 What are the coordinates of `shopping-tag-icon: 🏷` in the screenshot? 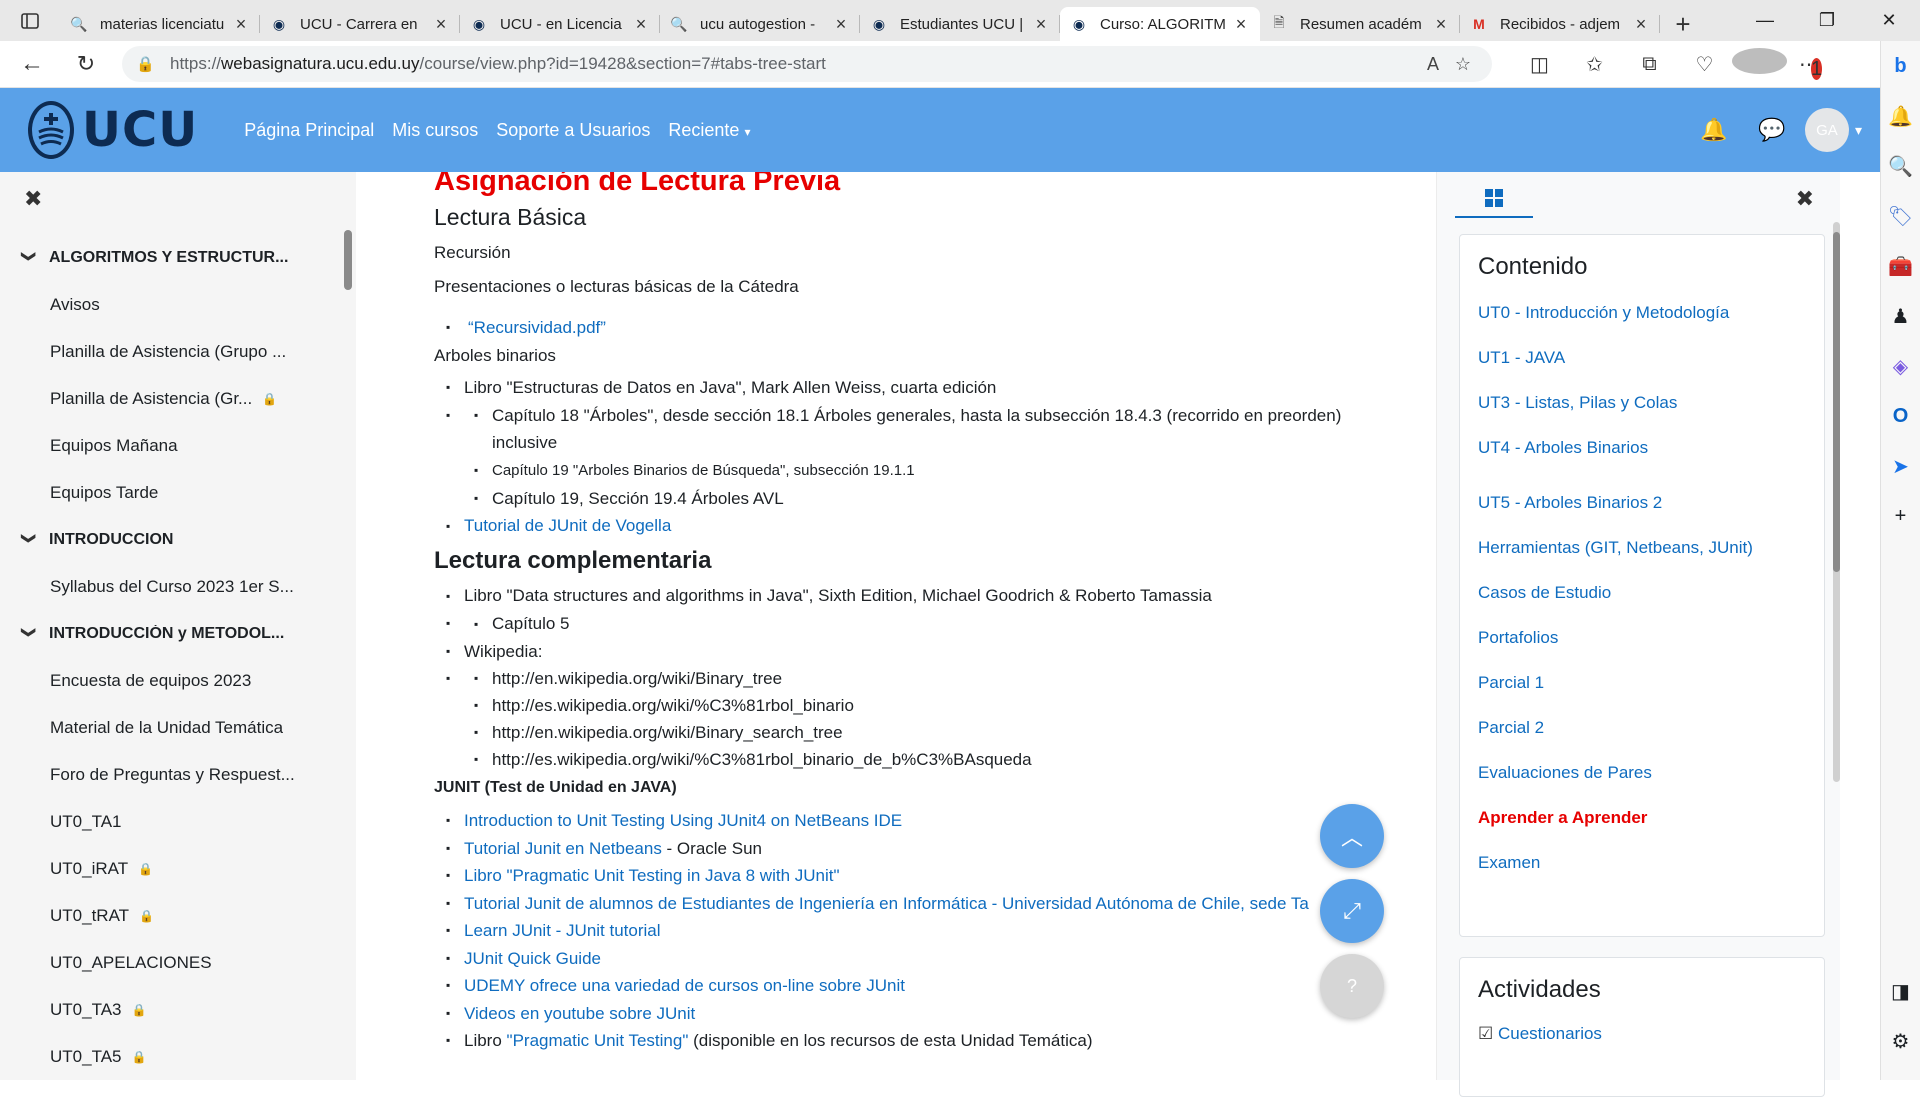 It's located at (1900, 216).